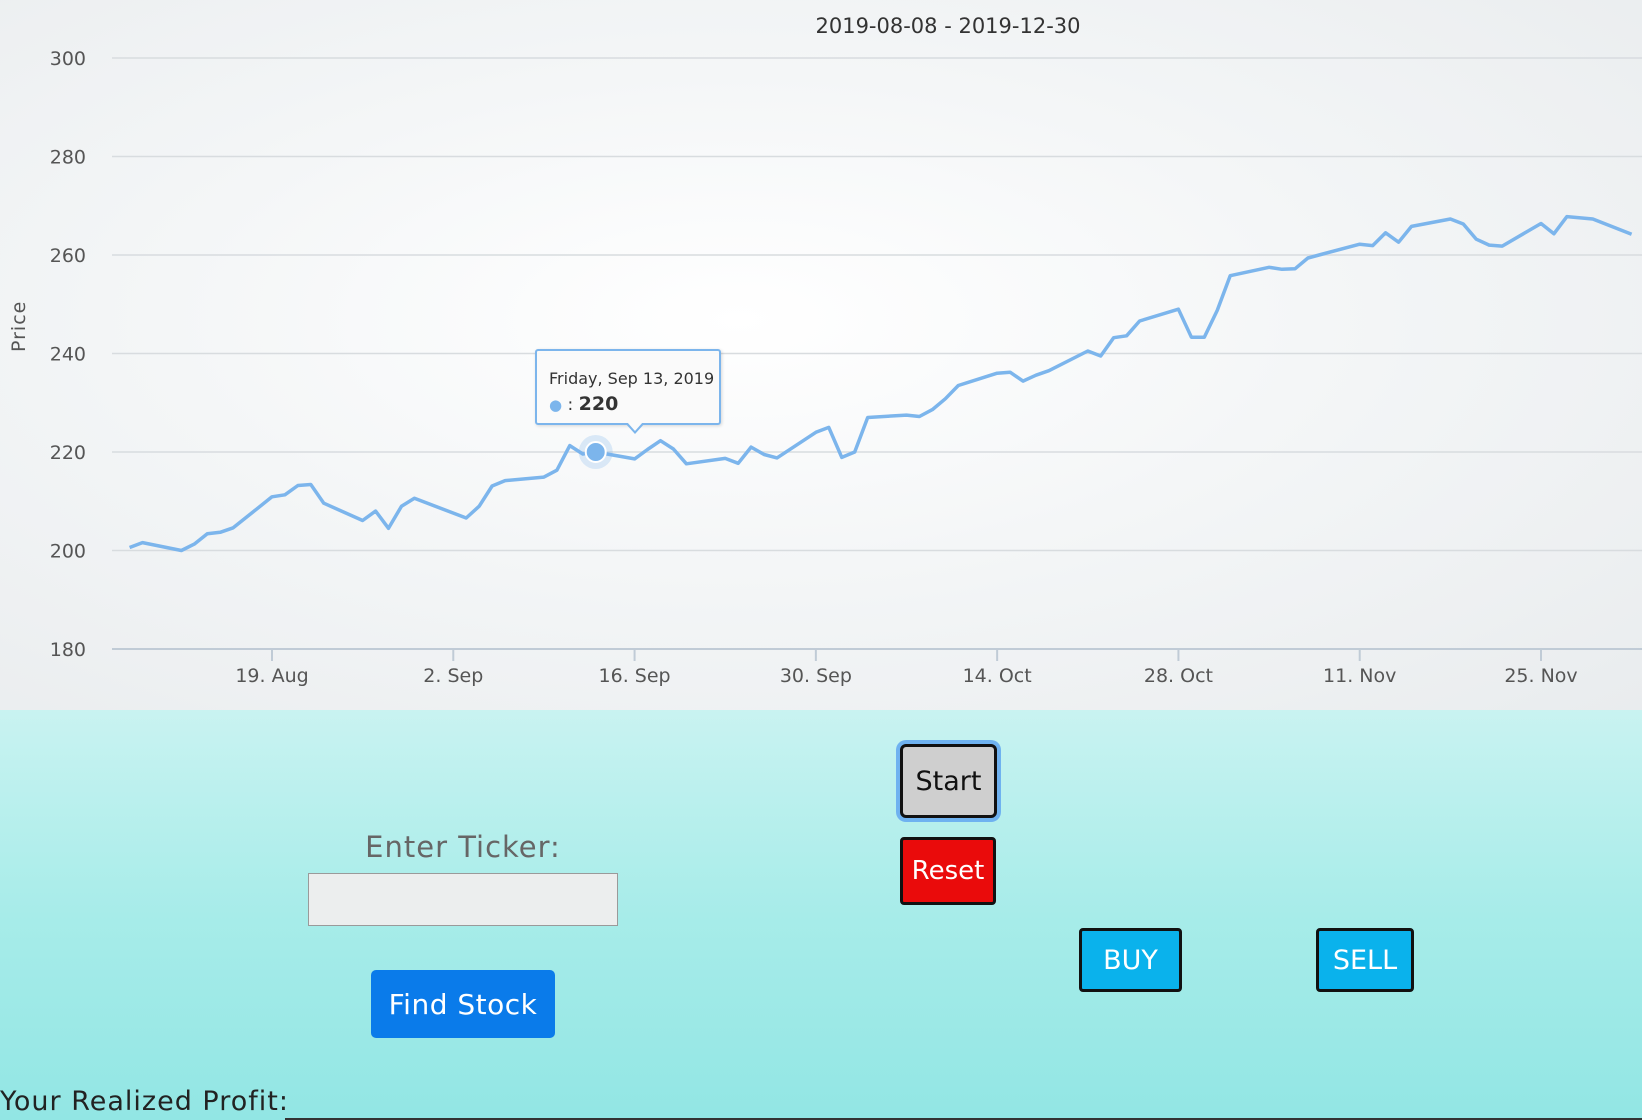  Describe the element at coordinates (463, 1004) in the screenshot. I see `find-stock-button: Find Stock` at that location.